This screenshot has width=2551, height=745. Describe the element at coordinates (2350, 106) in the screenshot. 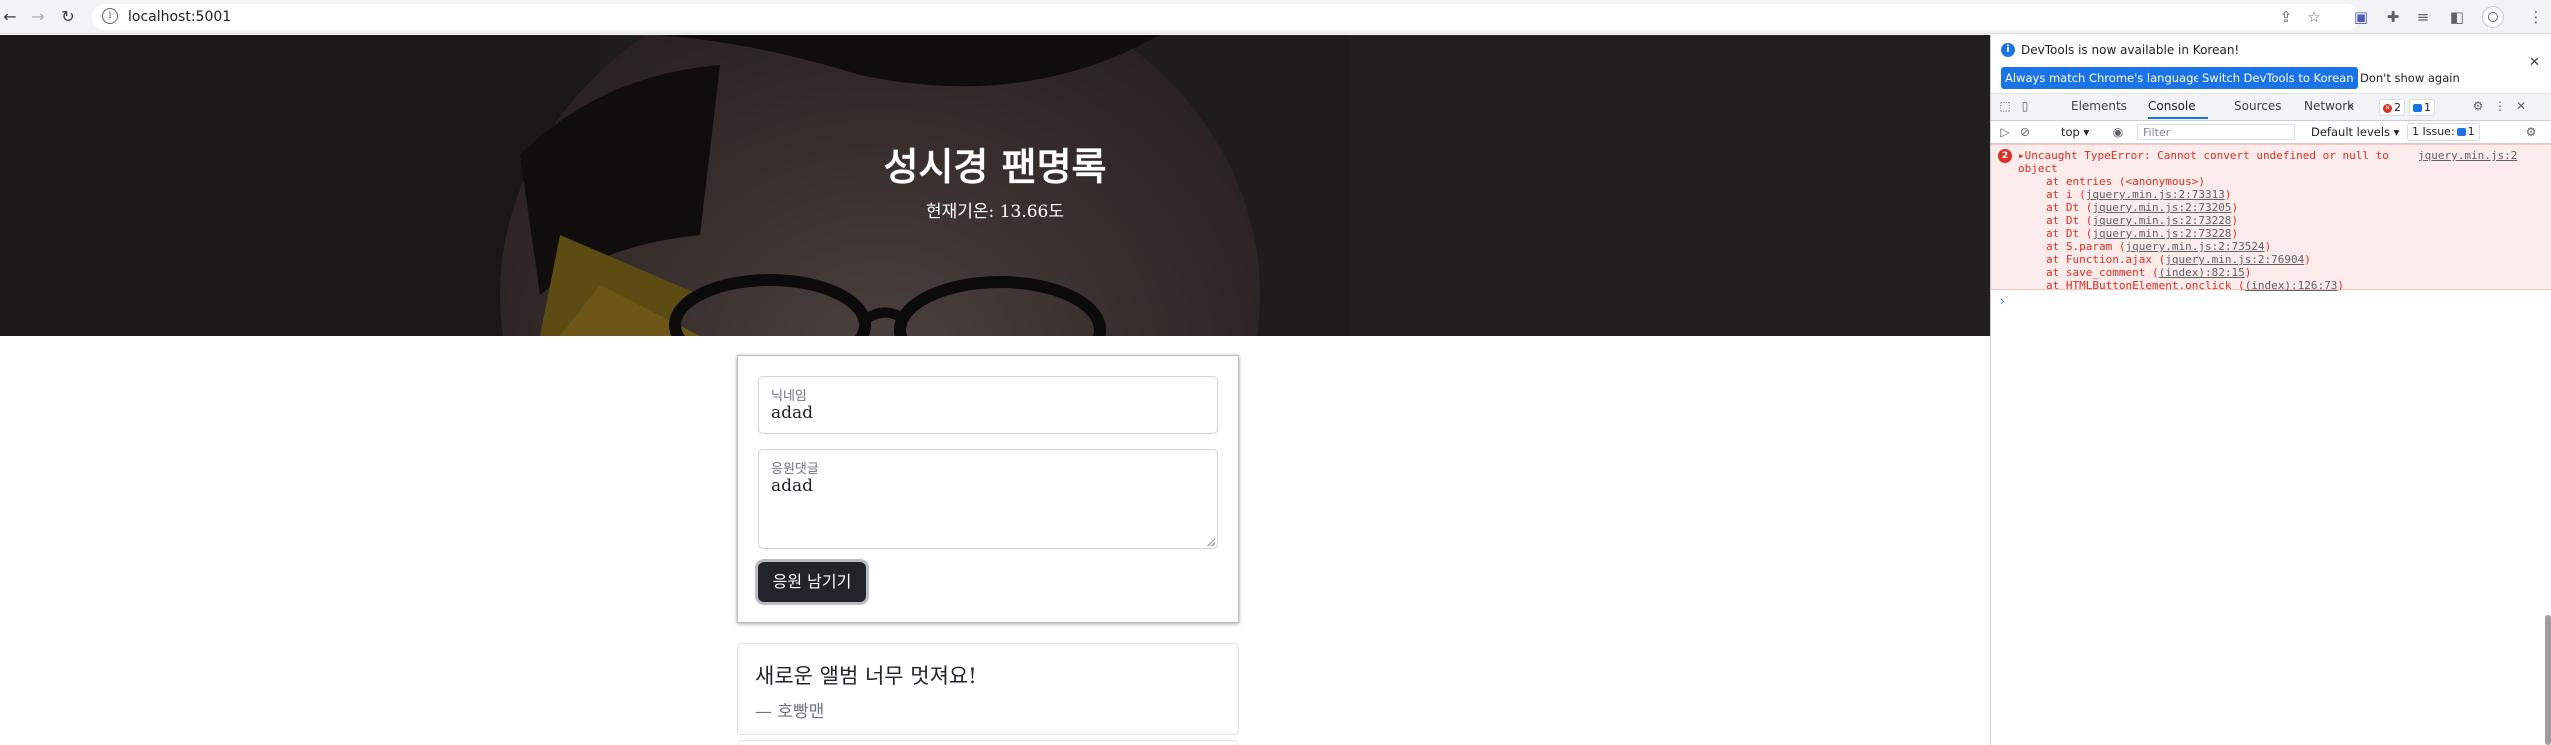

I see `more-tabs-icon: »` at that location.